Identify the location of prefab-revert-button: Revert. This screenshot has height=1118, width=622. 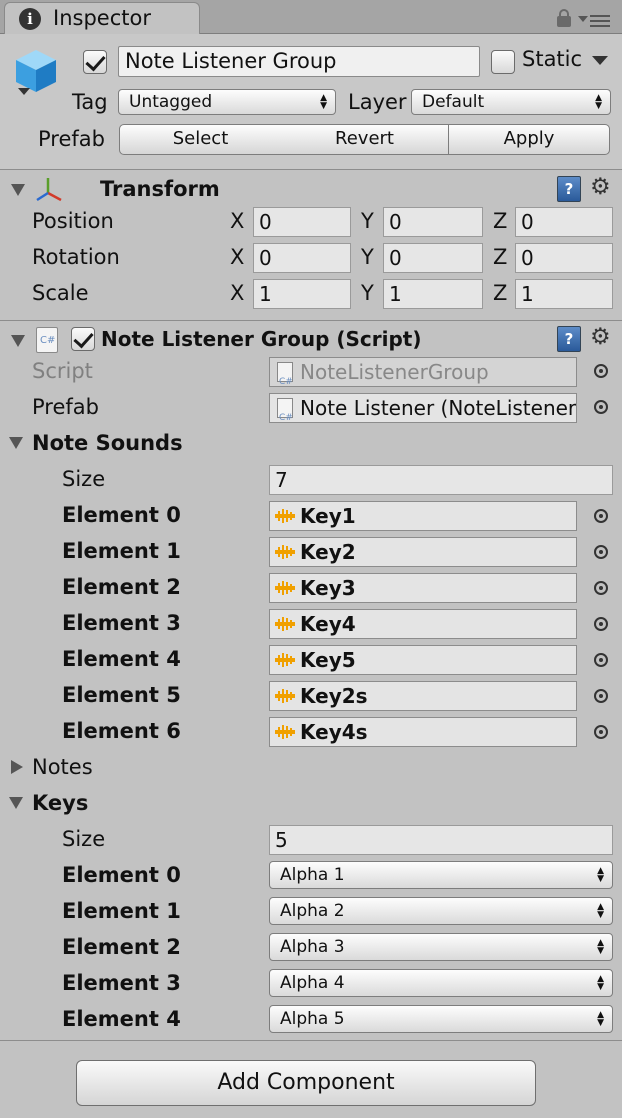
(365, 139).